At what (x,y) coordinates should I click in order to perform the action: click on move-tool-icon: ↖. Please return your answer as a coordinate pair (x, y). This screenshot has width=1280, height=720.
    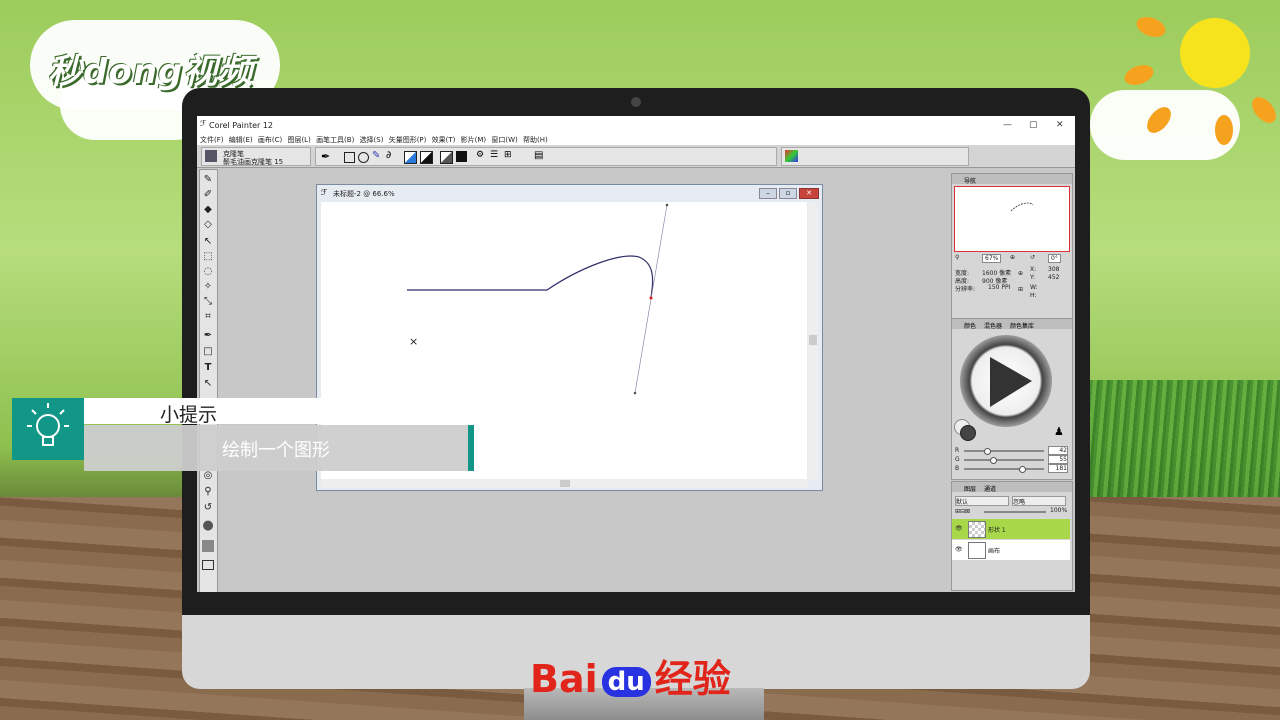
    Looking at the image, I should click on (208, 242).